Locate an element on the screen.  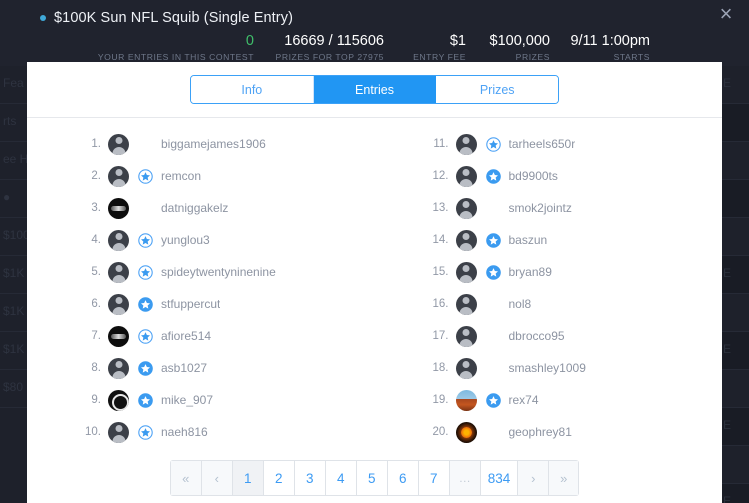
entry-username: dbrocco95 is located at coordinates (536, 336).